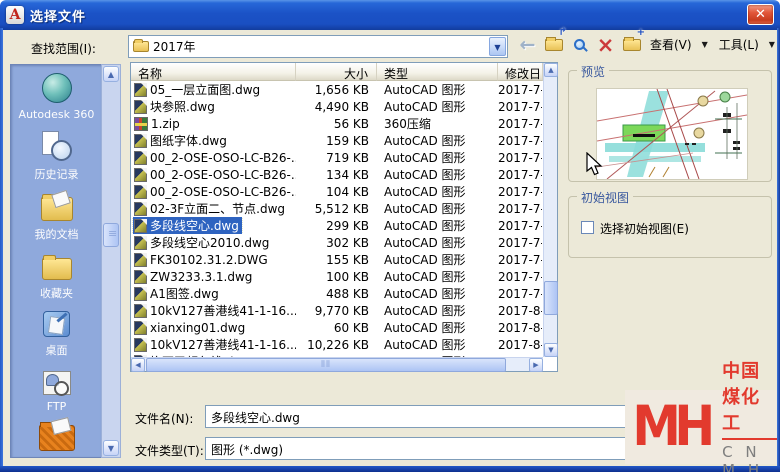 The image size is (780, 472). I want to click on places-sidebar: Autodesk 360 历史记录 我的文档 收藏夹 桌面 FTP, so click(55, 261).